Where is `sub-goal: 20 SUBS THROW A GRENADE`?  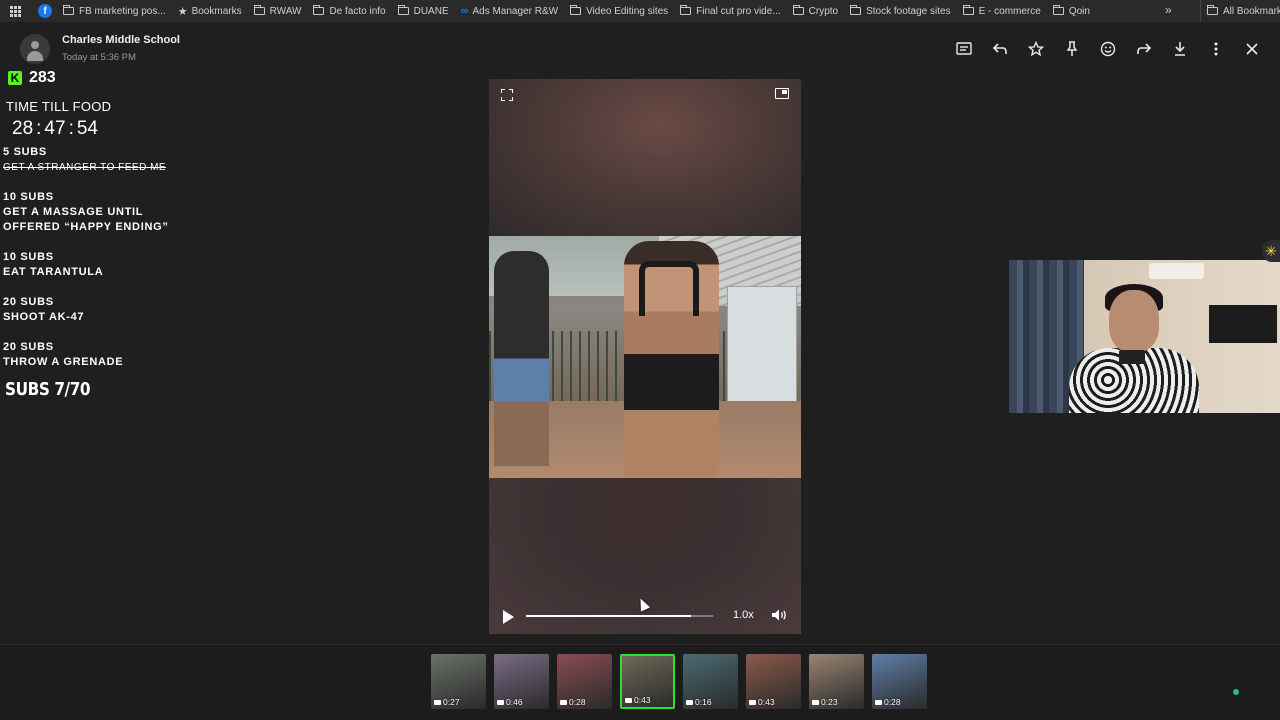 sub-goal: 20 SUBS THROW A GRENADE is located at coordinates (63, 355).